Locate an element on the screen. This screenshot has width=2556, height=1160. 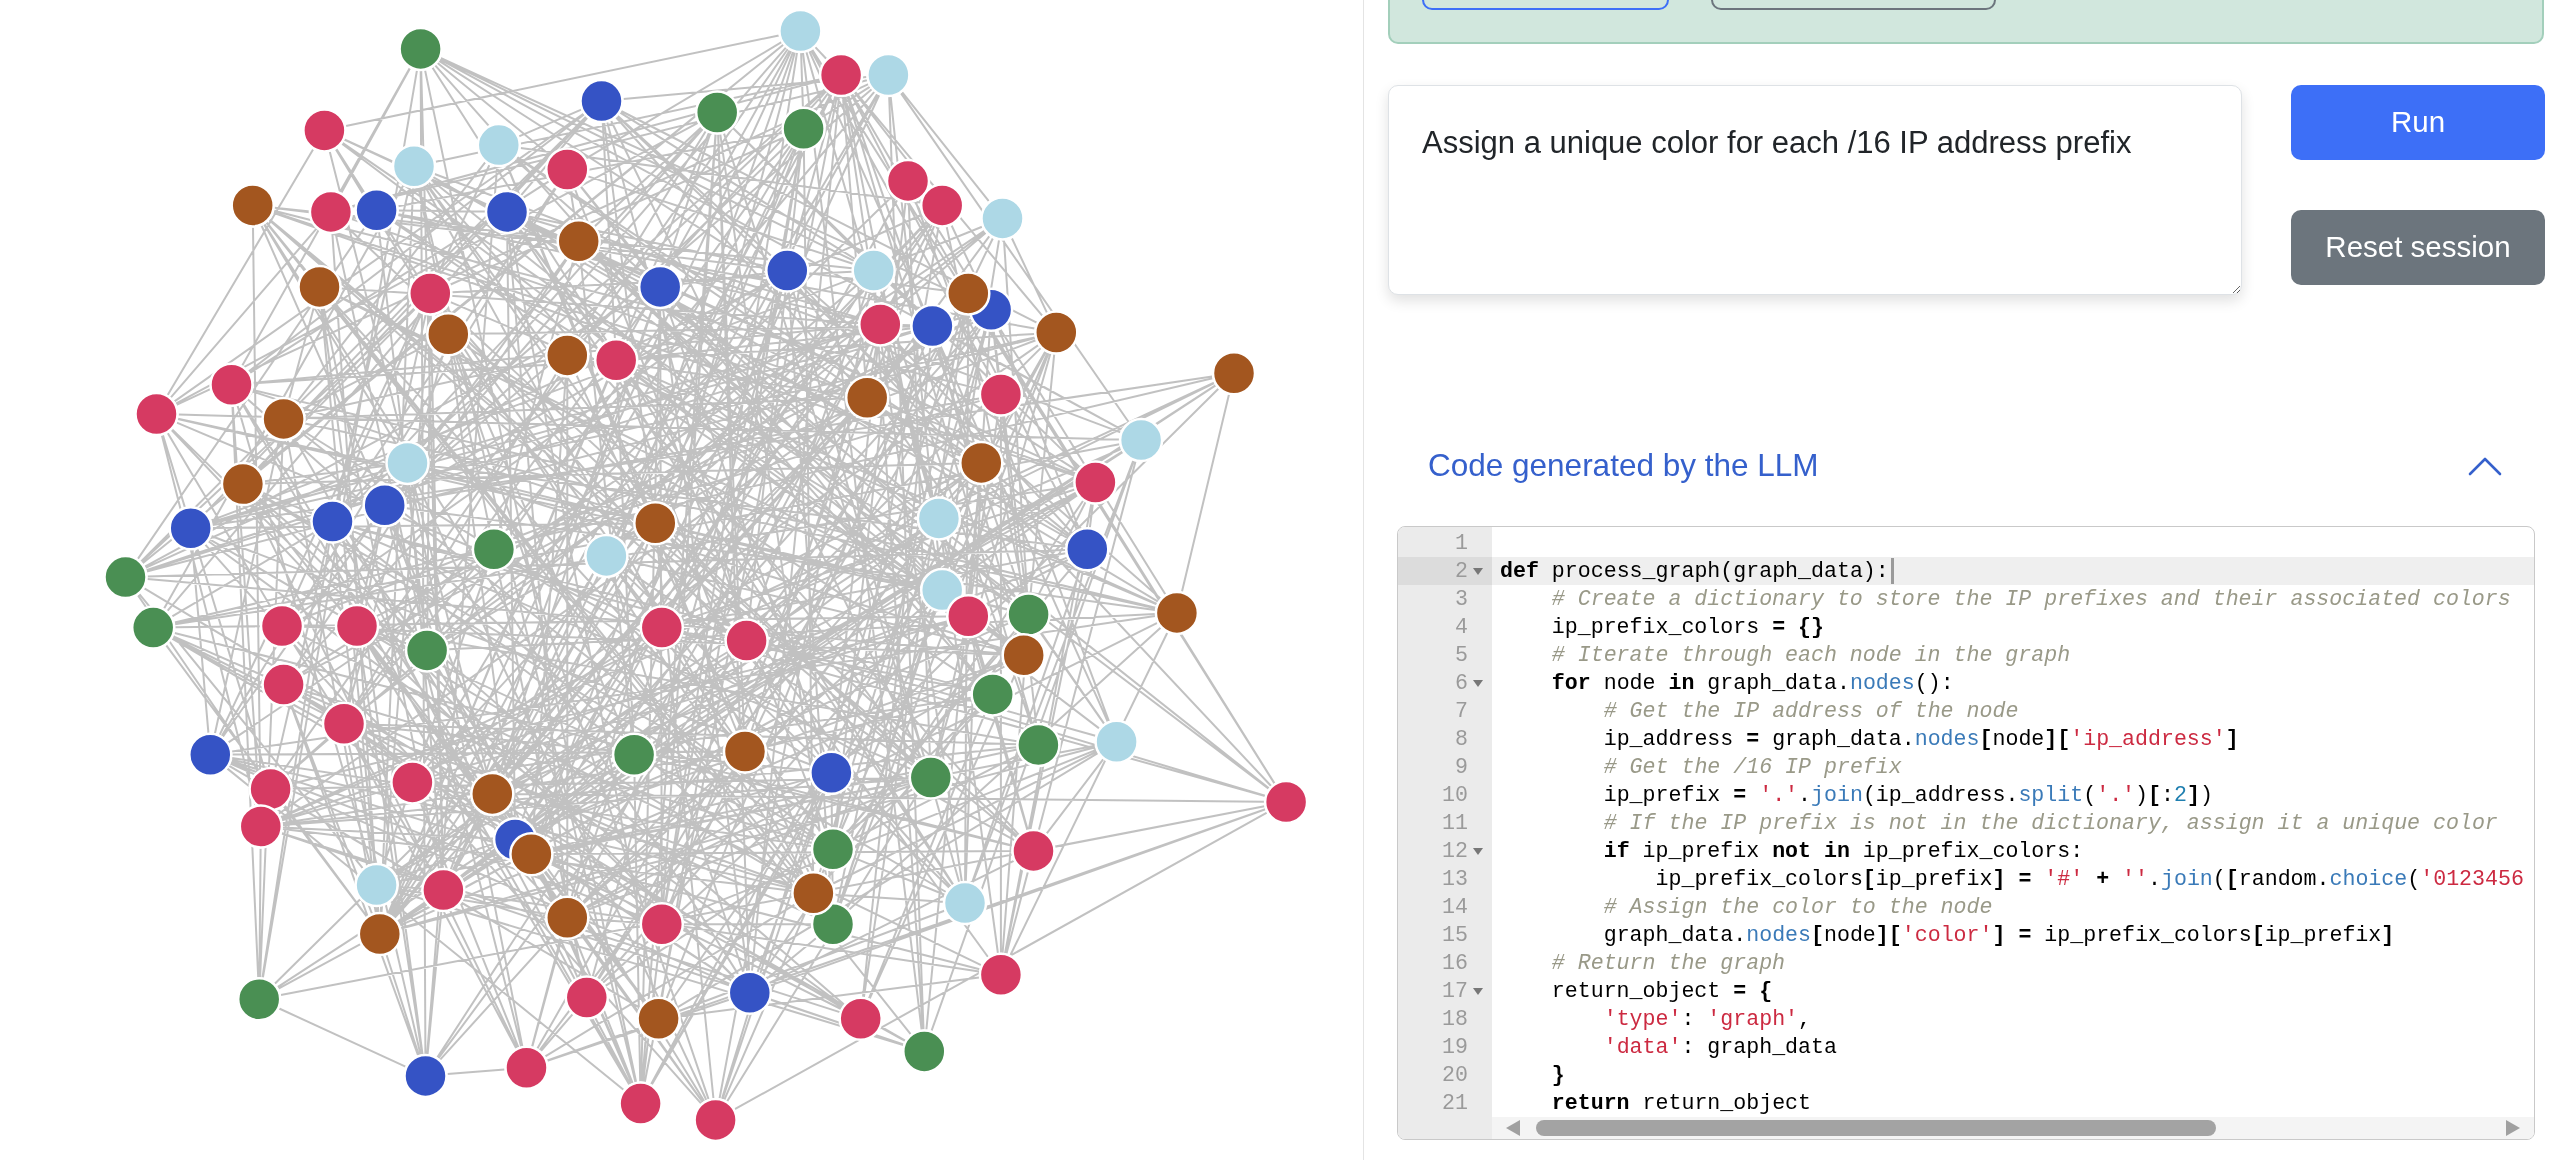
line-number: 17 is located at coordinates (1455, 991).